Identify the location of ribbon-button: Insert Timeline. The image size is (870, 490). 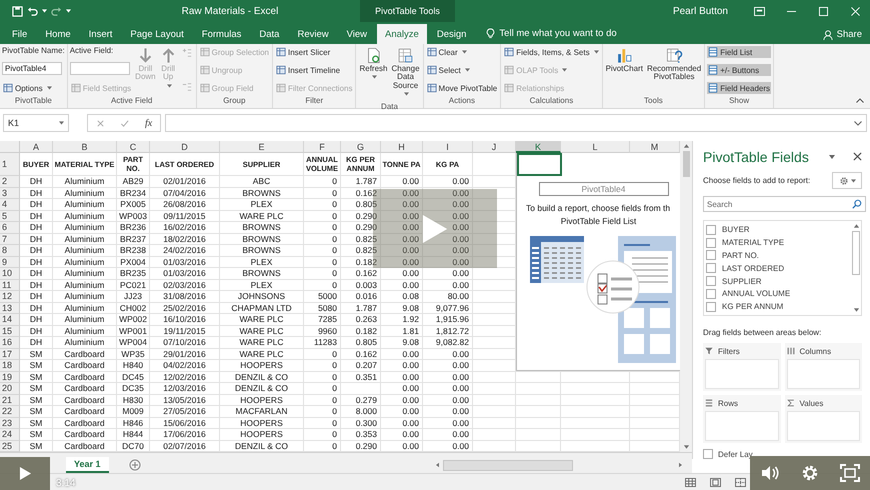
(314, 70).